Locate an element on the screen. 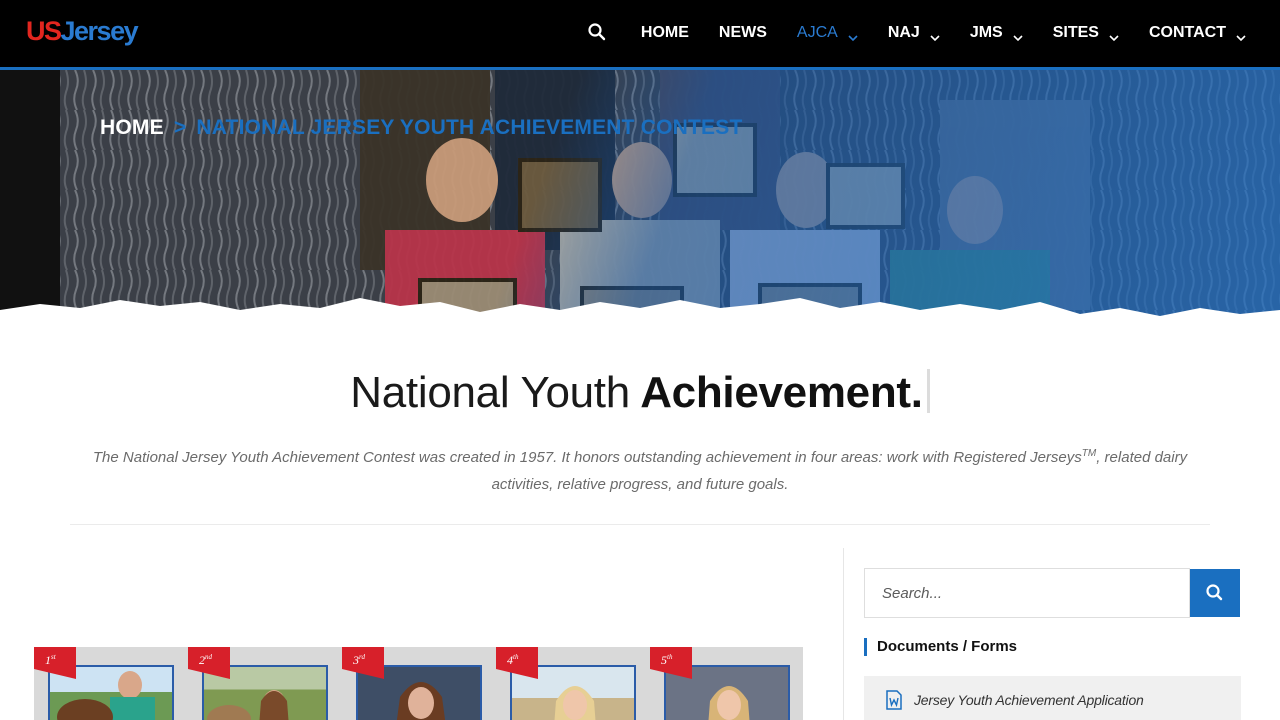  nav-label: JMS is located at coordinates (986, 32).